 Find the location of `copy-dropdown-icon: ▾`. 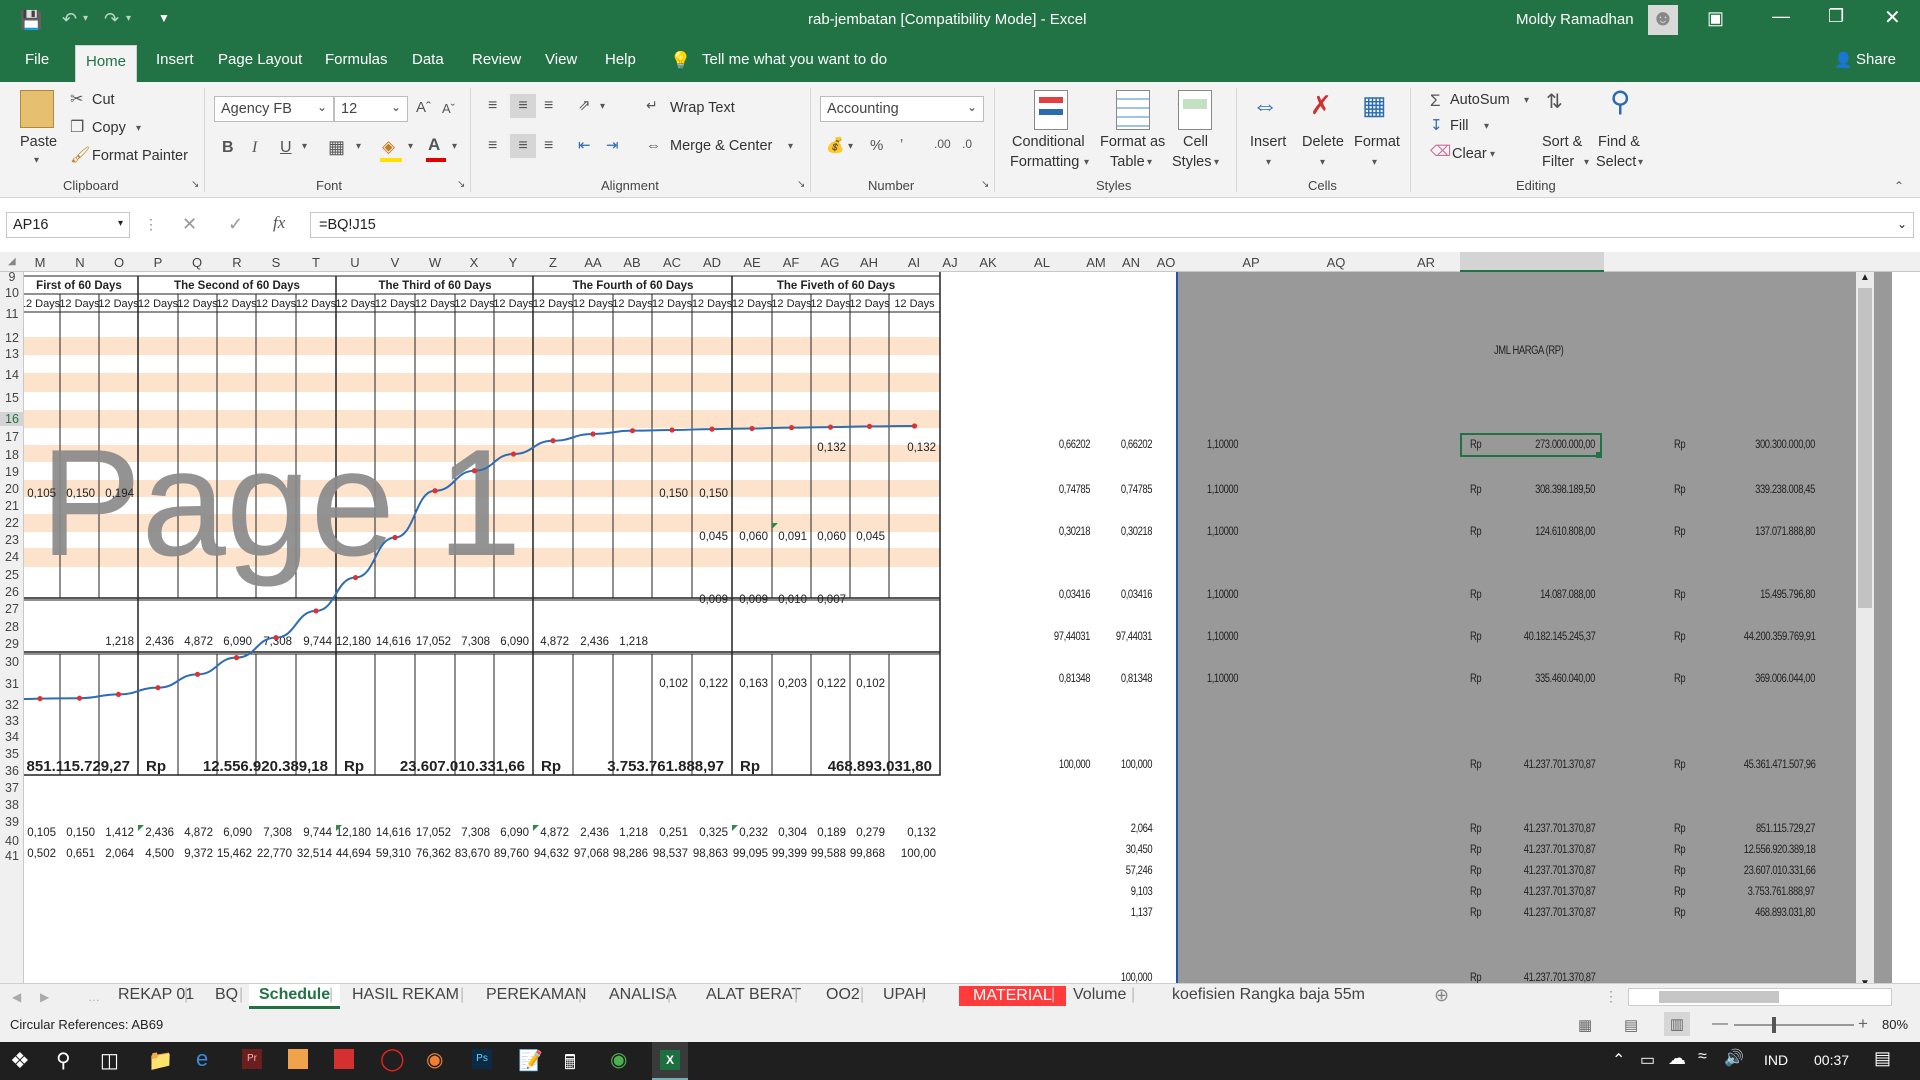

copy-dropdown-icon: ▾ is located at coordinates (138, 129).